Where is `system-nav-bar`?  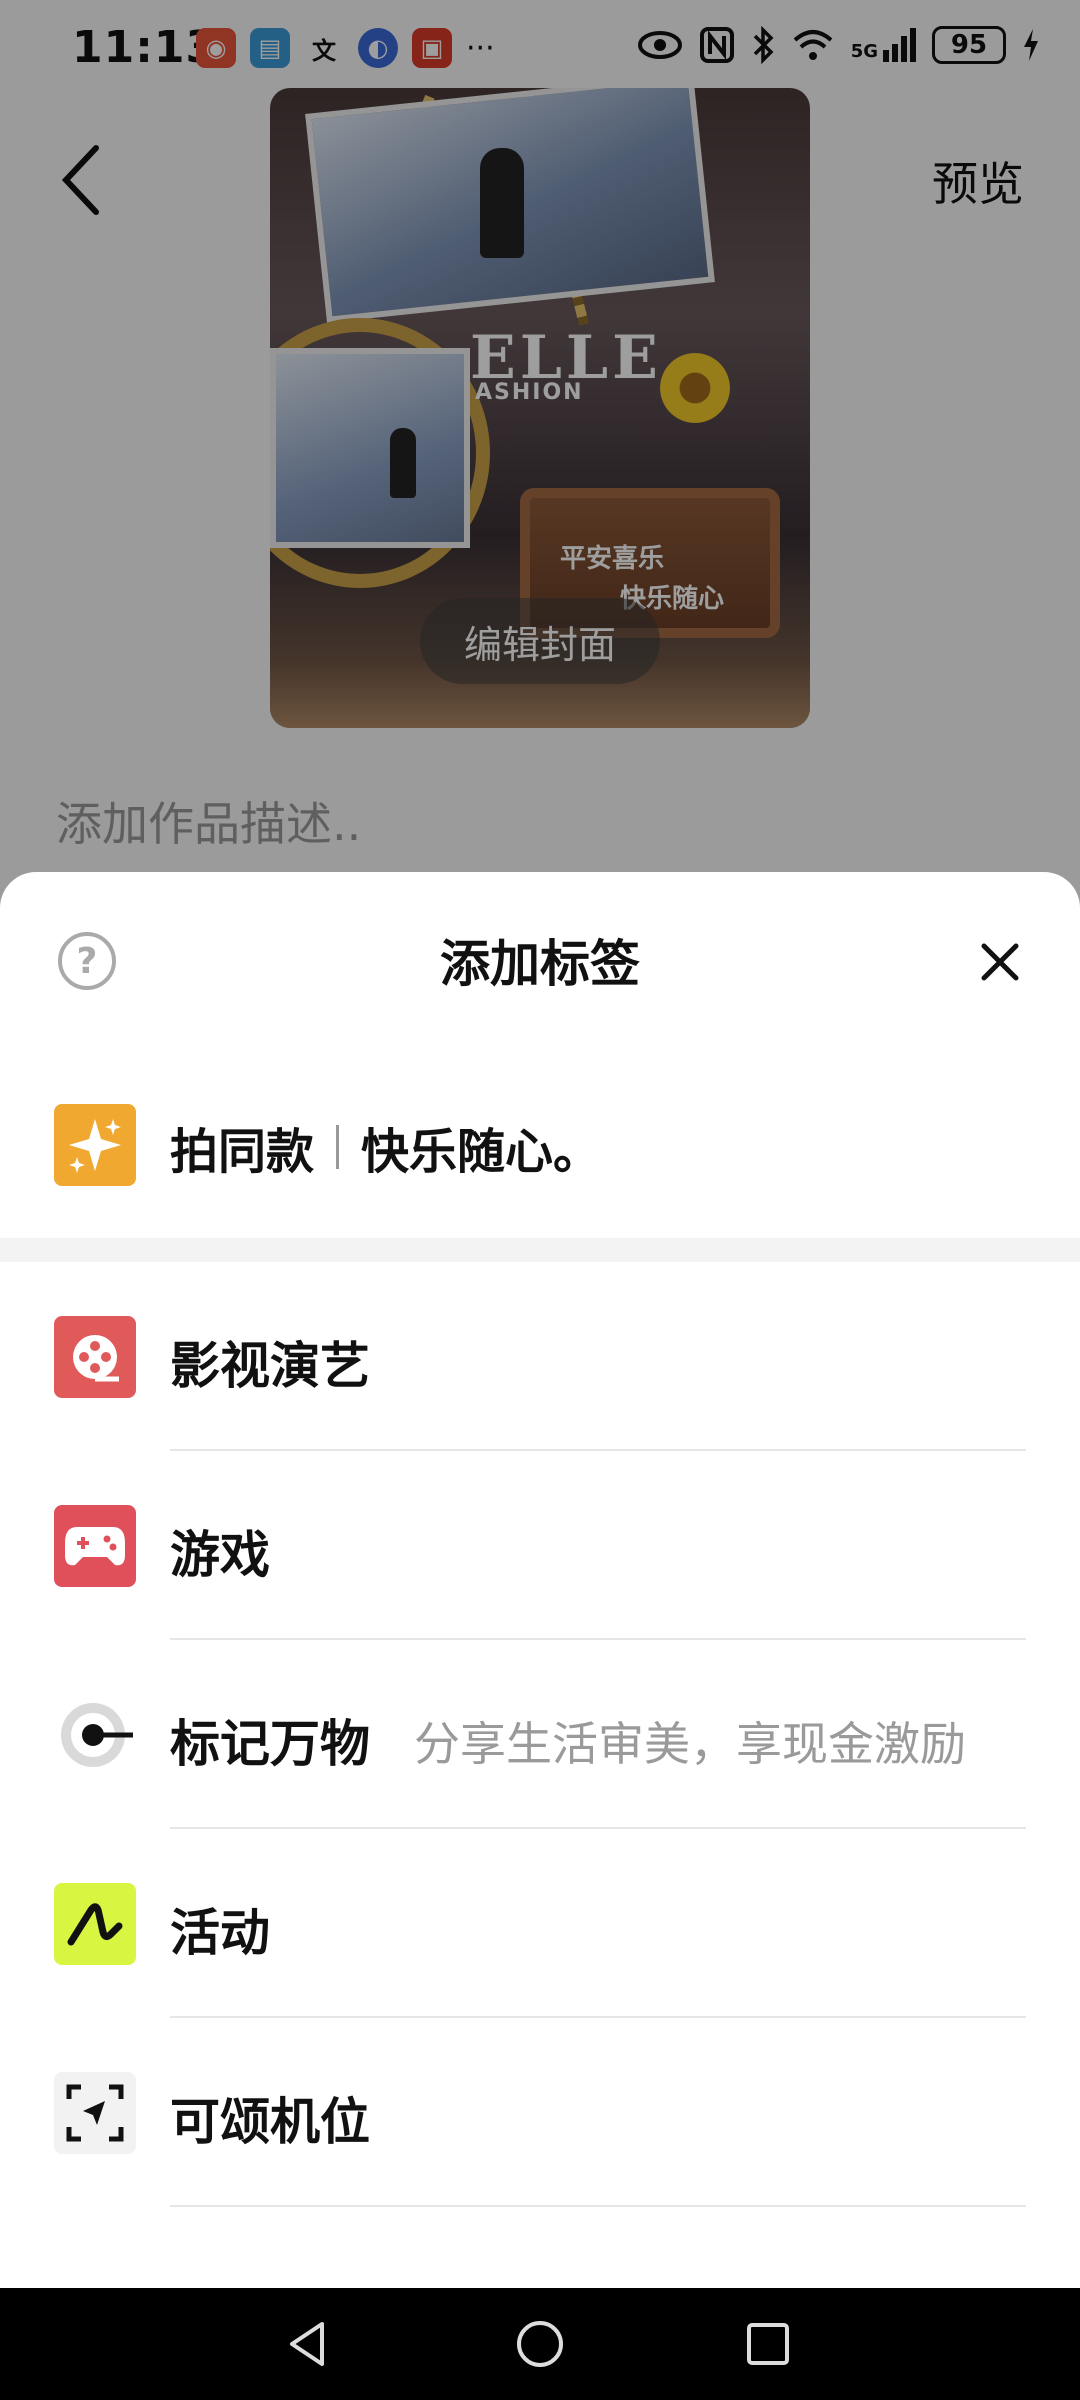
system-nav-bar is located at coordinates (540, 2344).